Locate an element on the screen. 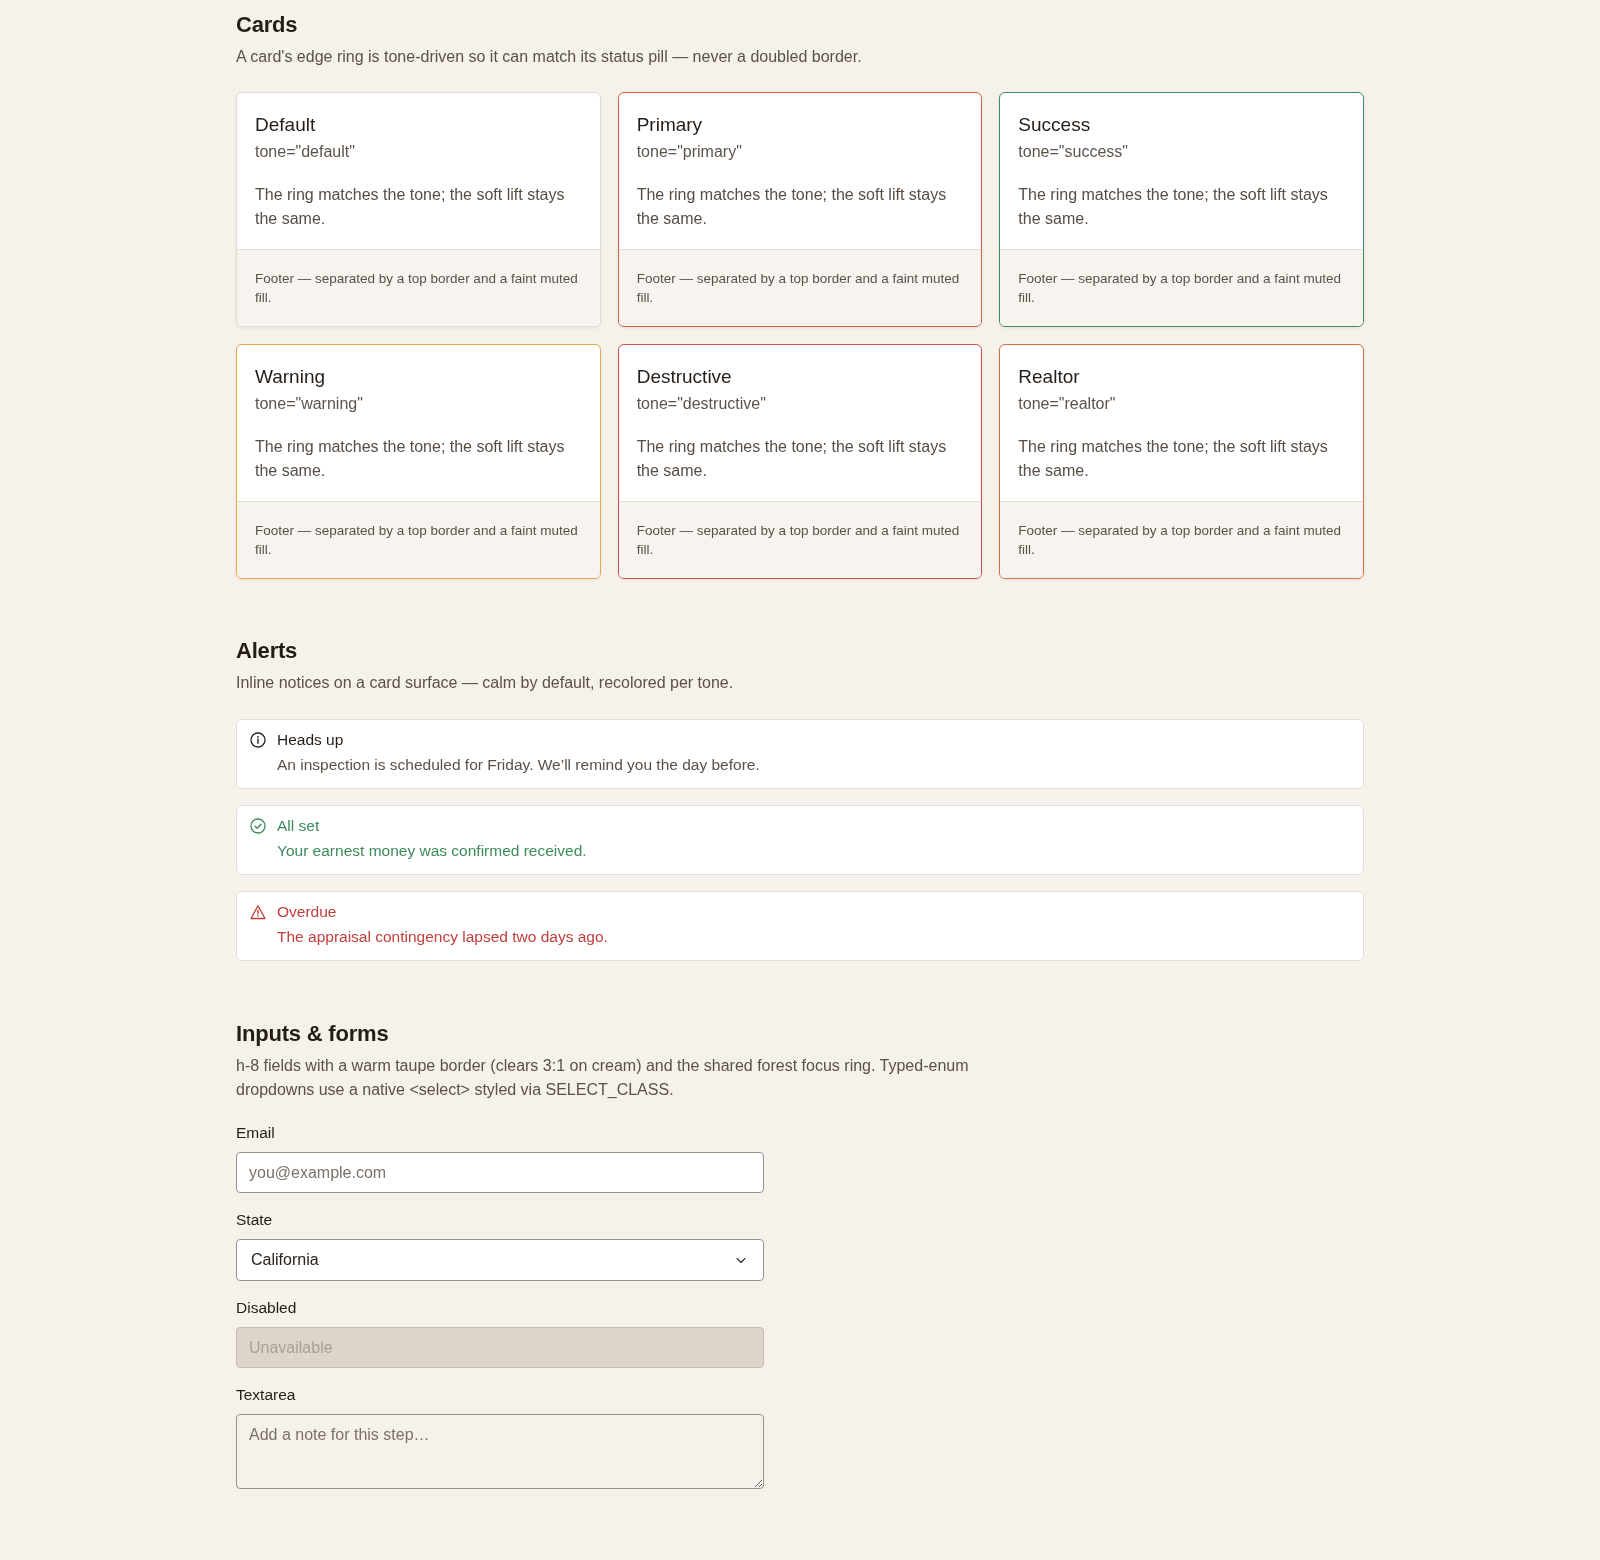 The width and height of the screenshot is (1600, 1560). section-description: h-8 fields with a warm taupe border (clears 3:1 on cream) and the shared forest focus ring. Typed-enum dropdowns use a native <select> styled via SELECT_CLASS. is located at coordinates (603, 1078).